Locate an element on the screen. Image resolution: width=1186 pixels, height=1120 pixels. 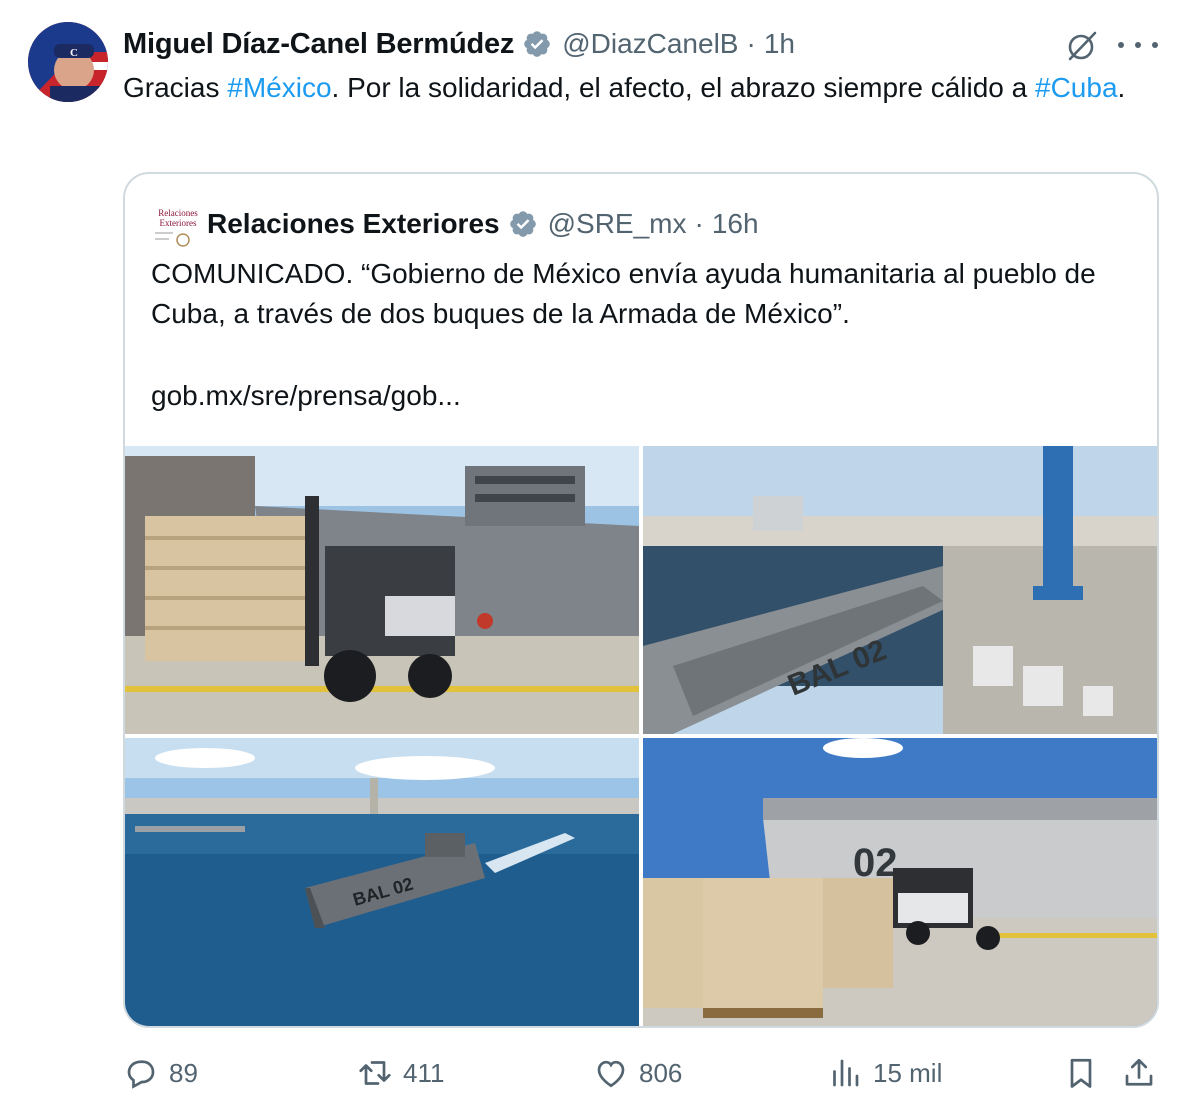
quote-avatar: Relaciones Exteriores is located at coordinates (178, 229).